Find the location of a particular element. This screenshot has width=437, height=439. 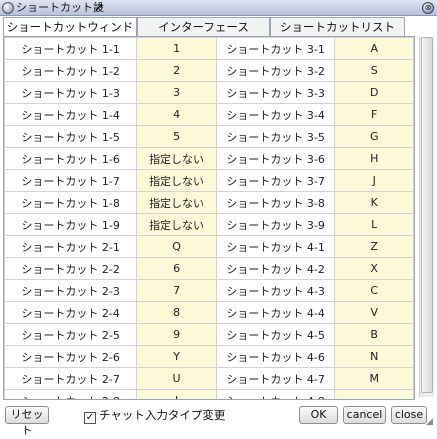

shortcut-key-cell: Z is located at coordinates (374, 246).